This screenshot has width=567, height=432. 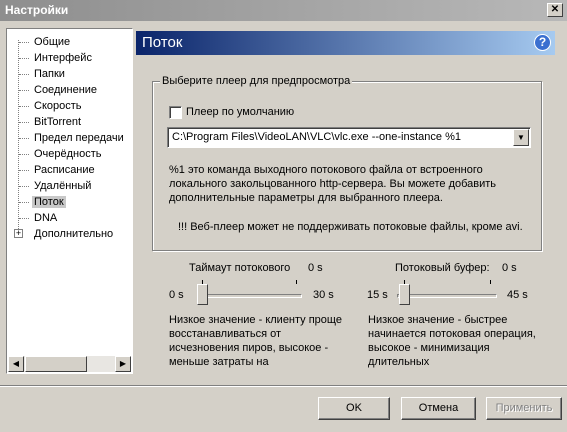 I want to click on buffer-slider-min: 15 s, so click(x=377, y=295).